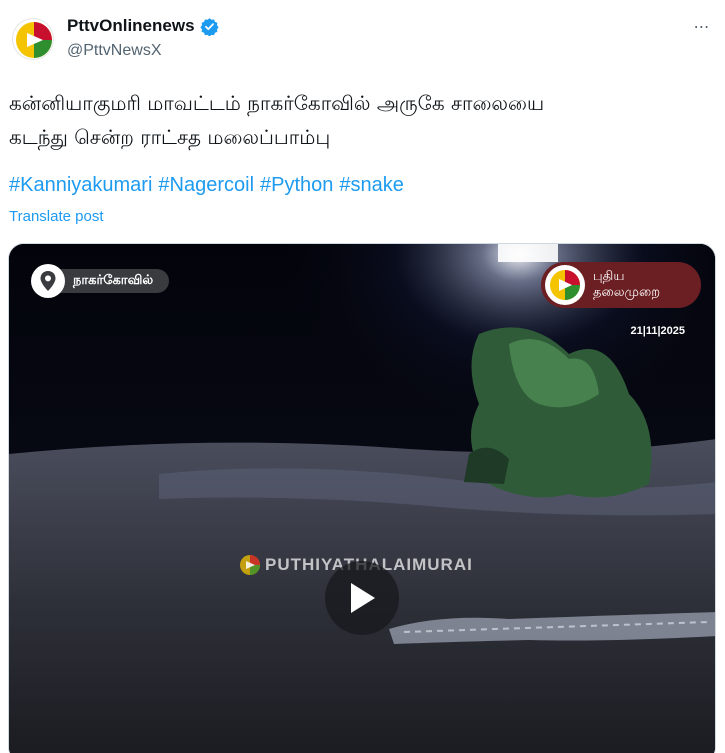 Image resolution: width=725 pixels, height=753 pixels. What do you see at coordinates (48, 281) in the screenshot?
I see `location-pin-icon` at bounding box center [48, 281].